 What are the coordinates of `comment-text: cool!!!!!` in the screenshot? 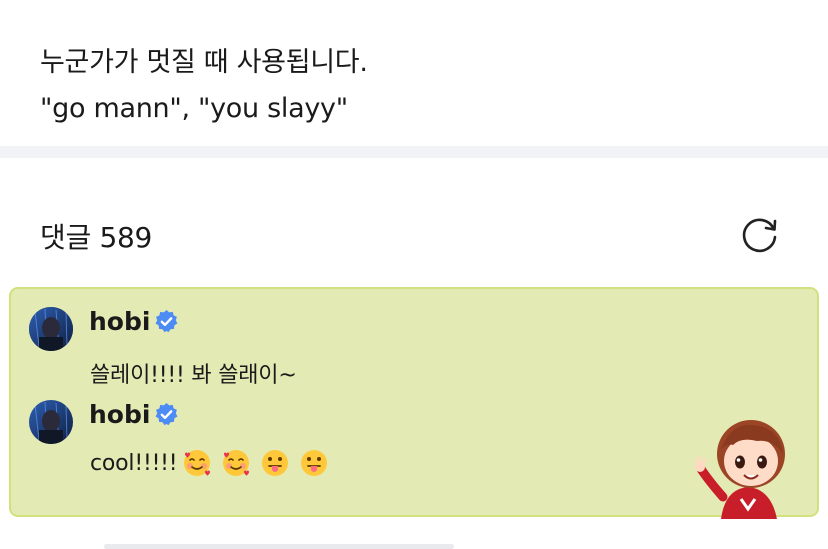 It's located at (134, 463).